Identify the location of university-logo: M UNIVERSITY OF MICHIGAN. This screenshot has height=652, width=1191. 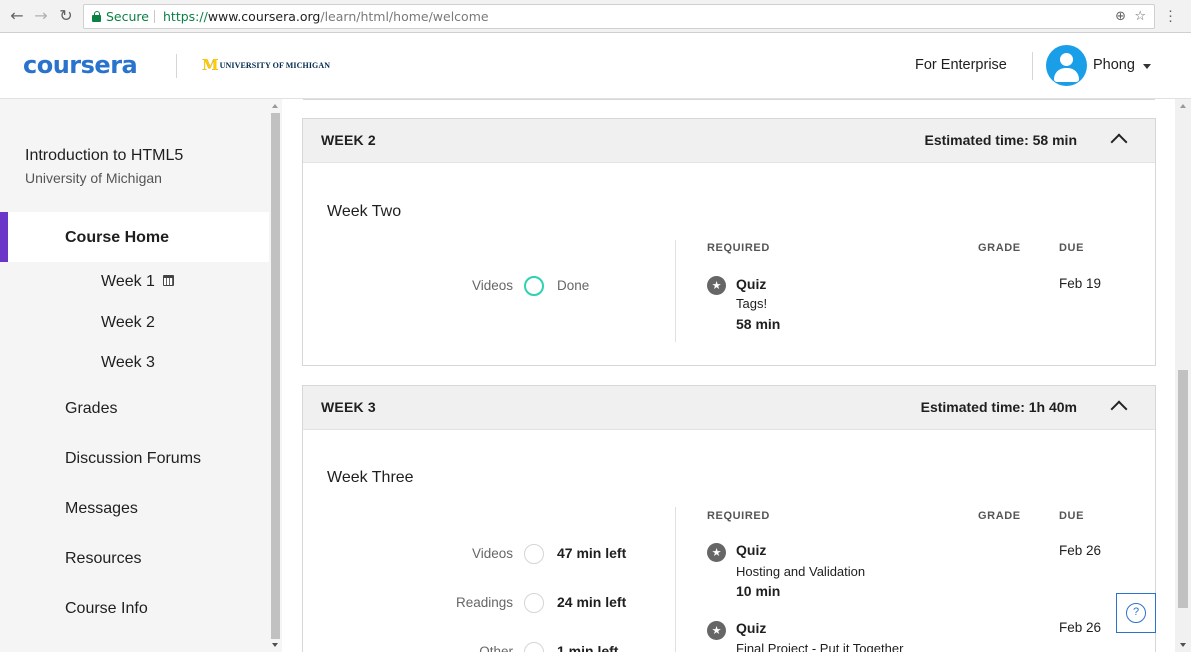
(266, 65).